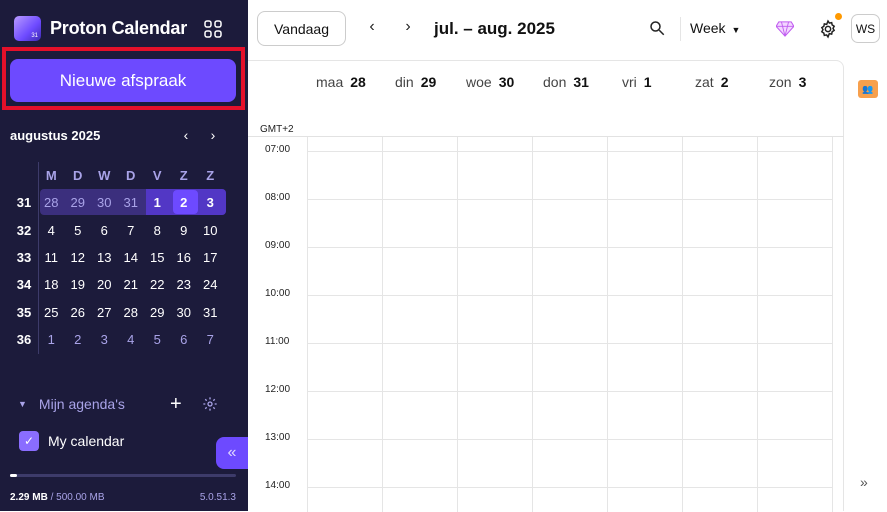 The height and width of the screenshot is (512, 887). Describe the element at coordinates (157, 284) in the screenshot. I see `mini-day: 22` at that location.